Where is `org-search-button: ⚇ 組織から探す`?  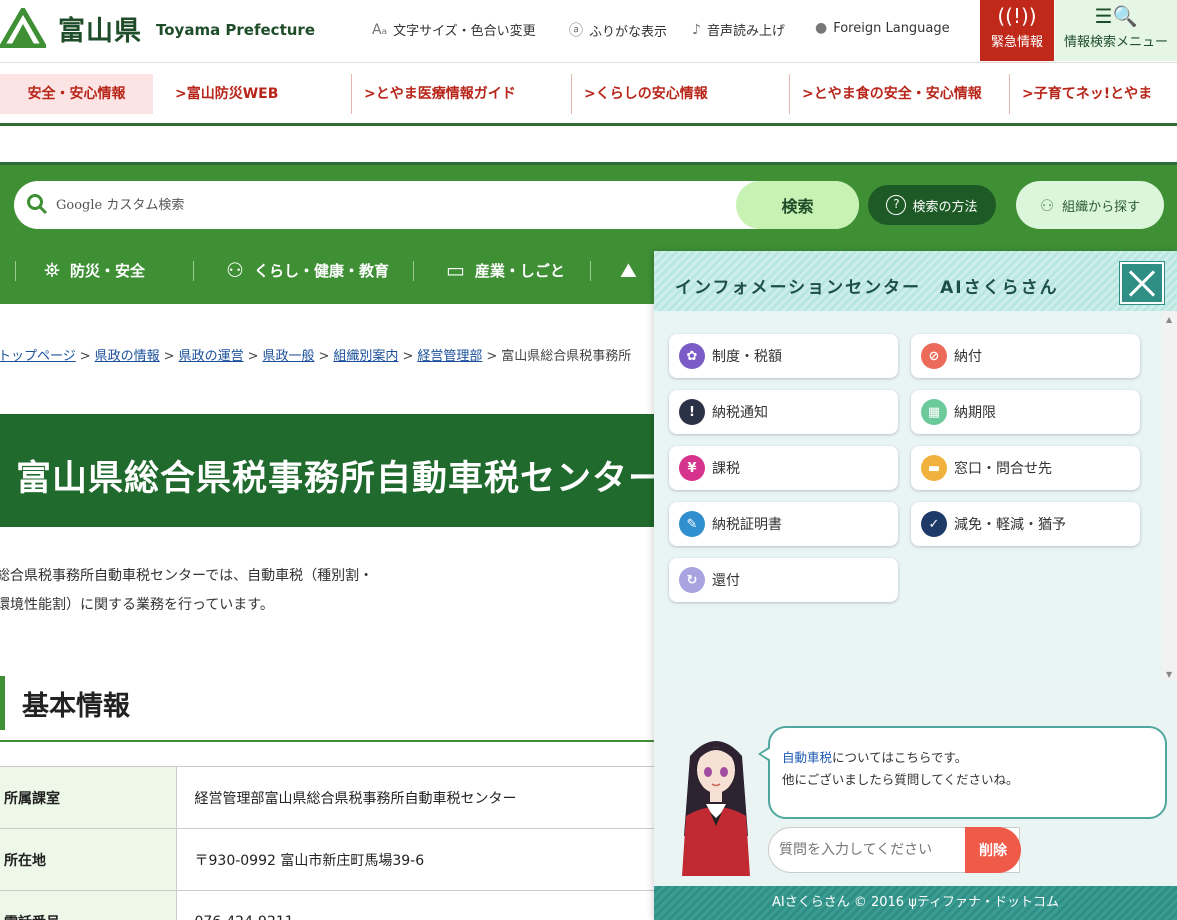
org-search-button: ⚇ 組織から探す is located at coordinates (1090, 205).